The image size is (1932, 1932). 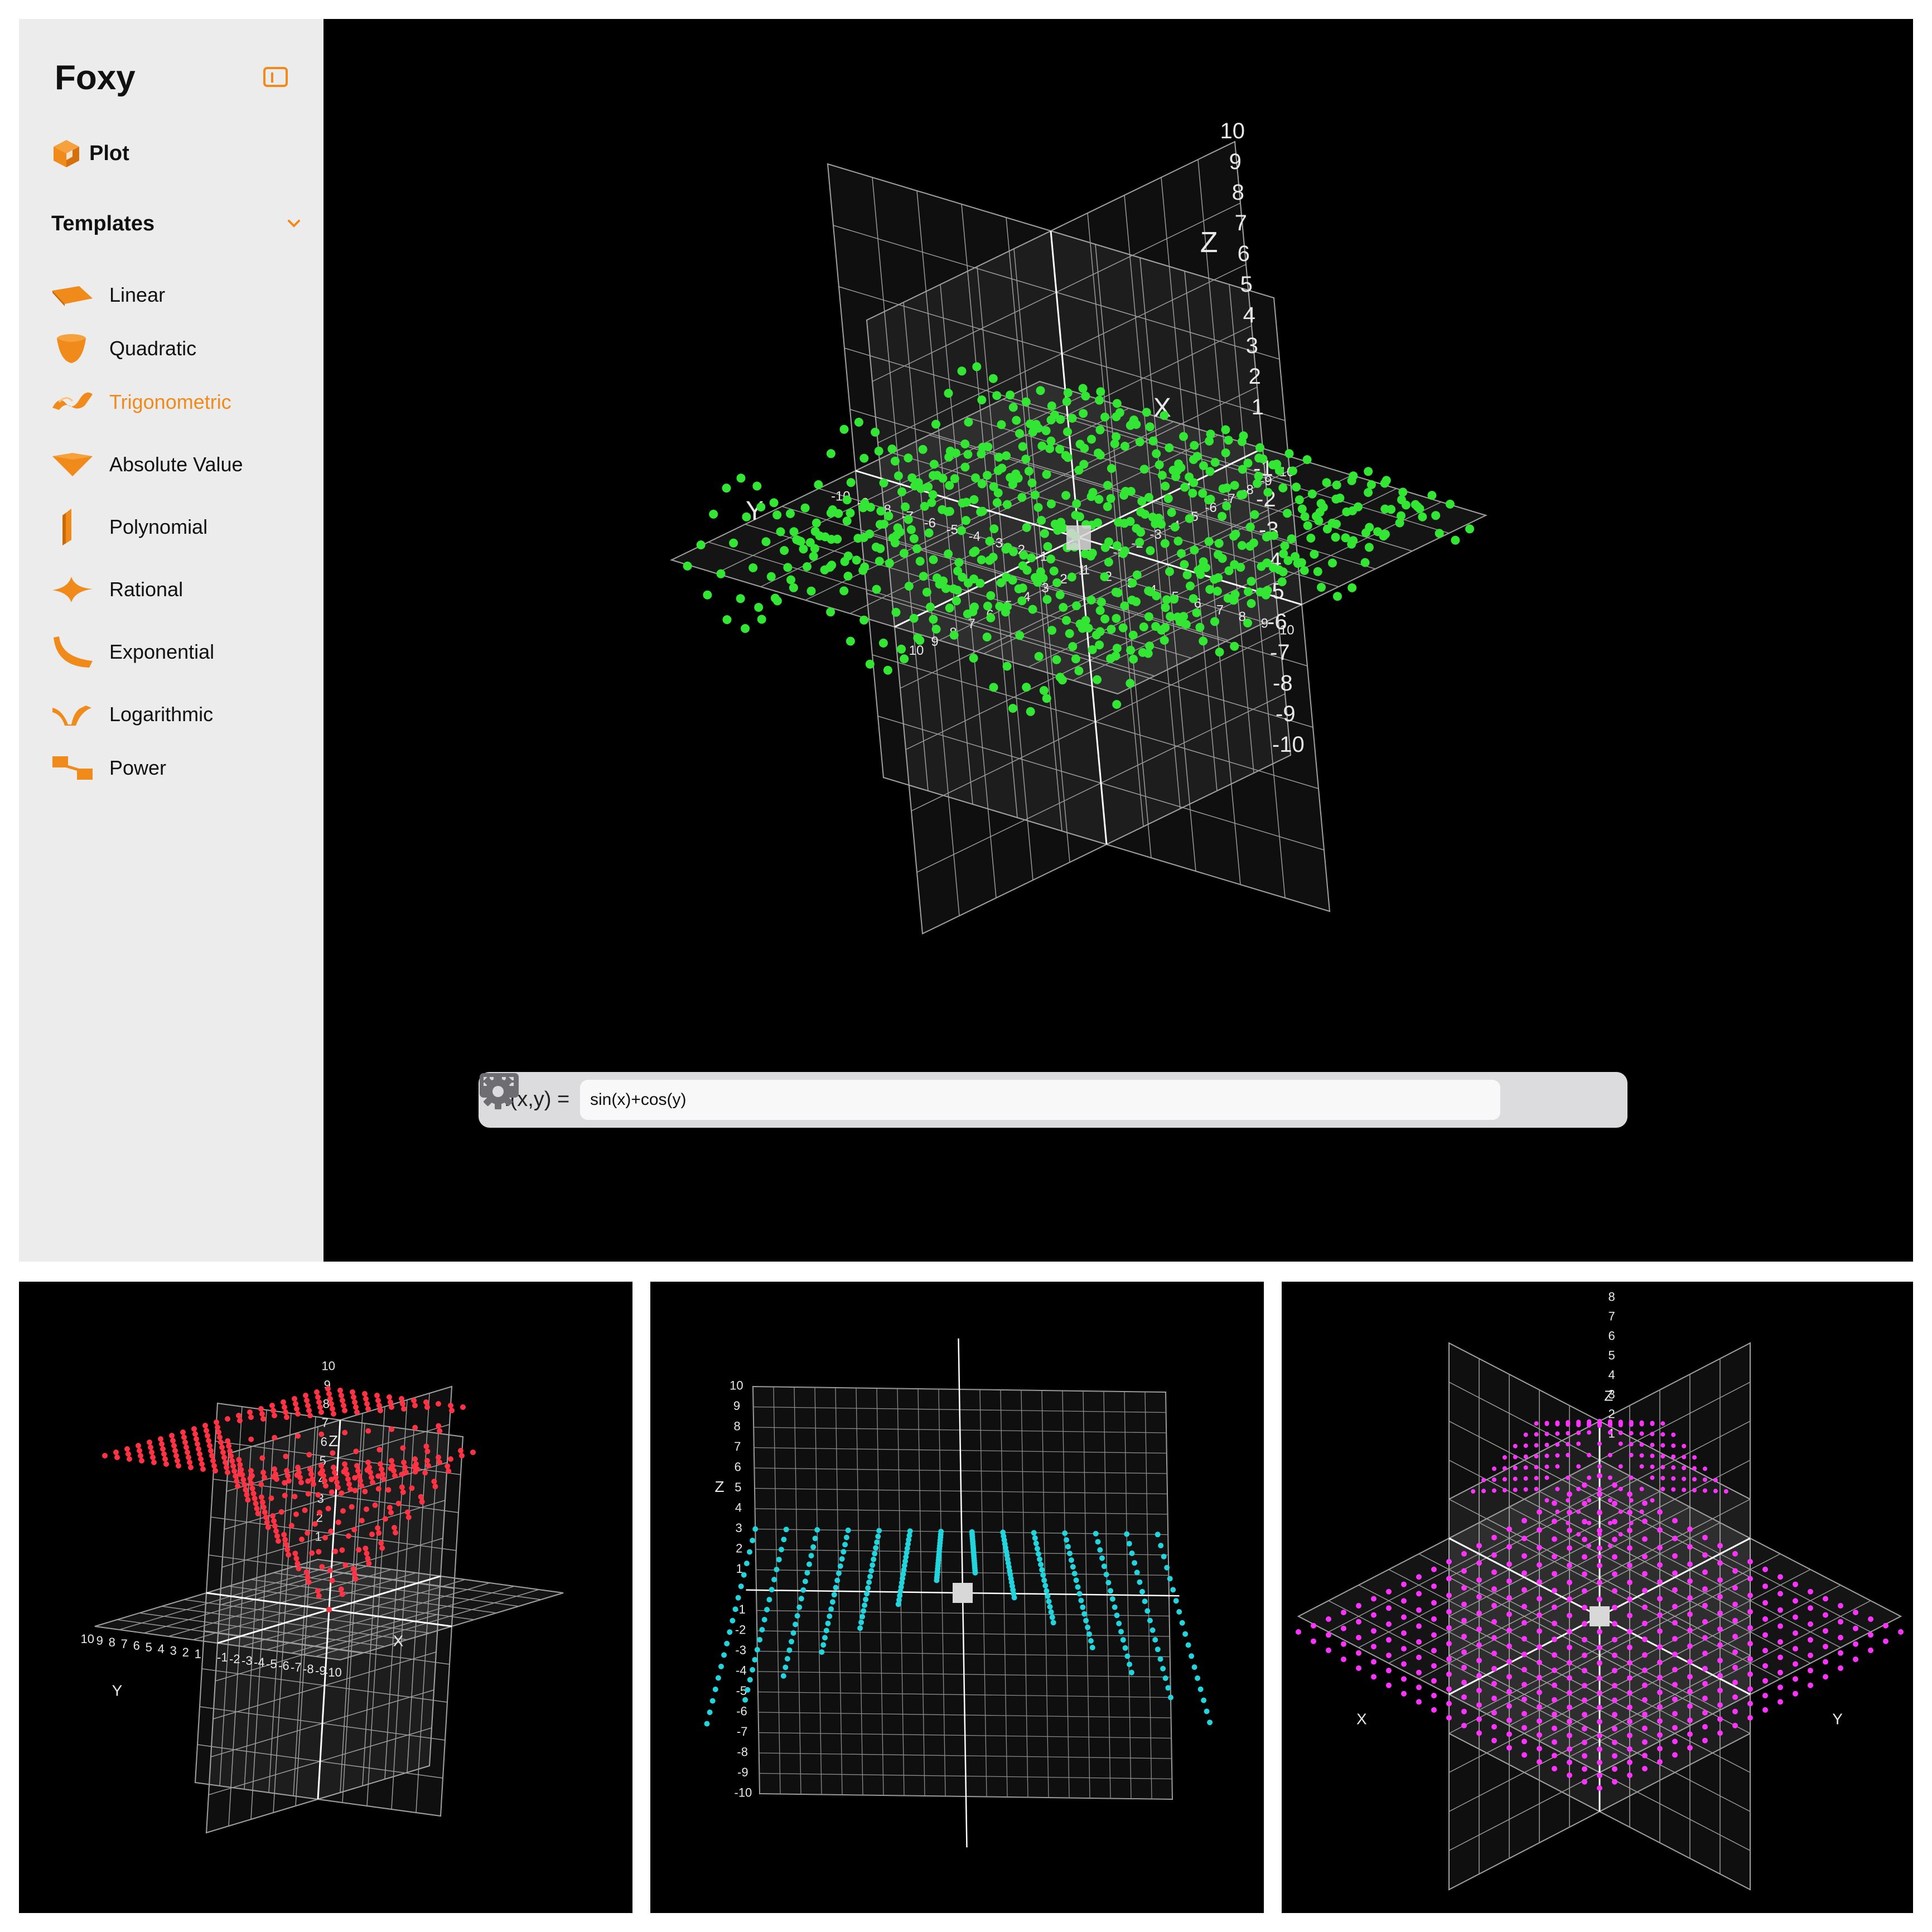 I want to click on template-logarithmic: Logarithmic, so click(x=132, y=714).